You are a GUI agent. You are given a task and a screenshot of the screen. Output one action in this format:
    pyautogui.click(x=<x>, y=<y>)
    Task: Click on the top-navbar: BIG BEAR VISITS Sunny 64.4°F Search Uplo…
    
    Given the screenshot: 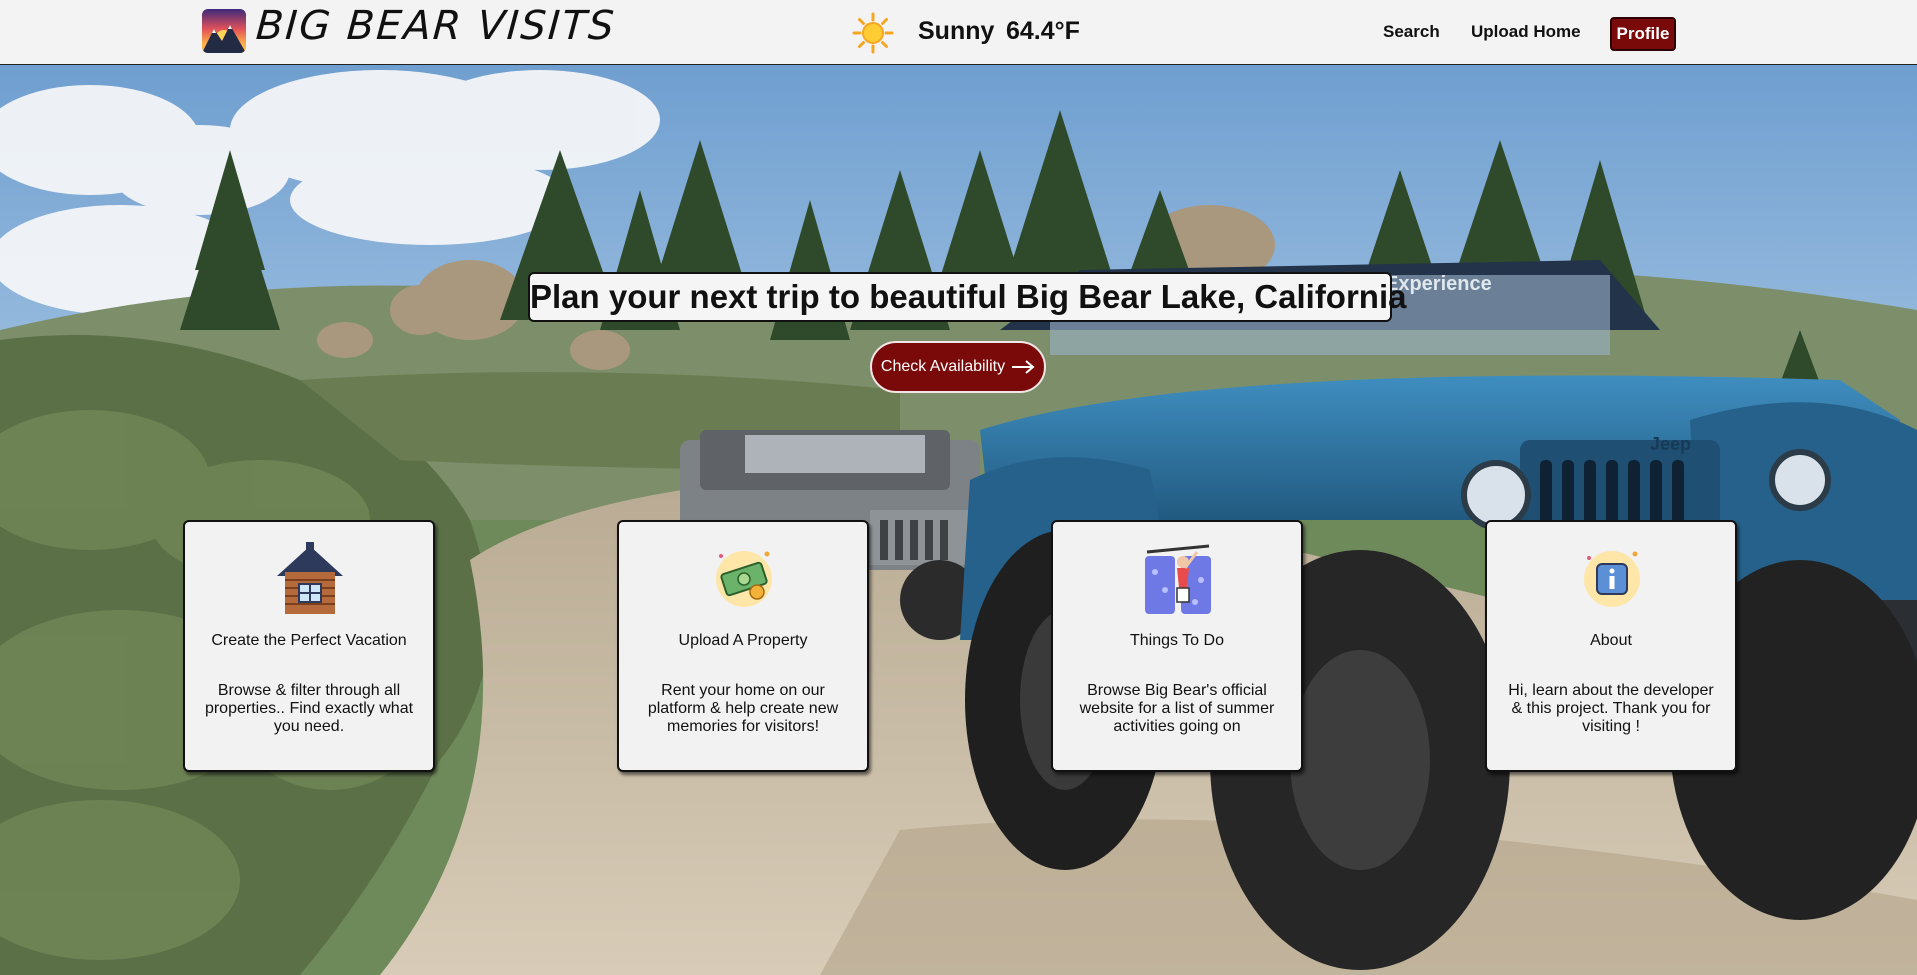 What is the action you would take?
    pyautogui.click(x=958, y=32)
    